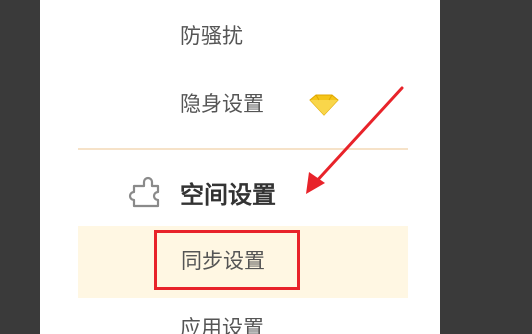 The width and height of the screenshot is (532, 334). What do you see at coordinates (144, 192) in the screenshot?
I see `puzzle-icon` at bounding box center [144, 192].